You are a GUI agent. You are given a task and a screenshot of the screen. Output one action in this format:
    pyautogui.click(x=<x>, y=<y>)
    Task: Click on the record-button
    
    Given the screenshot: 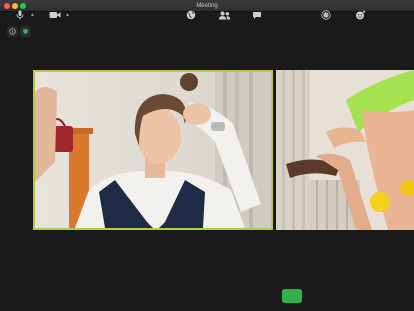 What is the action you would take?
    pyautogui.click(x=326, y=15)
    